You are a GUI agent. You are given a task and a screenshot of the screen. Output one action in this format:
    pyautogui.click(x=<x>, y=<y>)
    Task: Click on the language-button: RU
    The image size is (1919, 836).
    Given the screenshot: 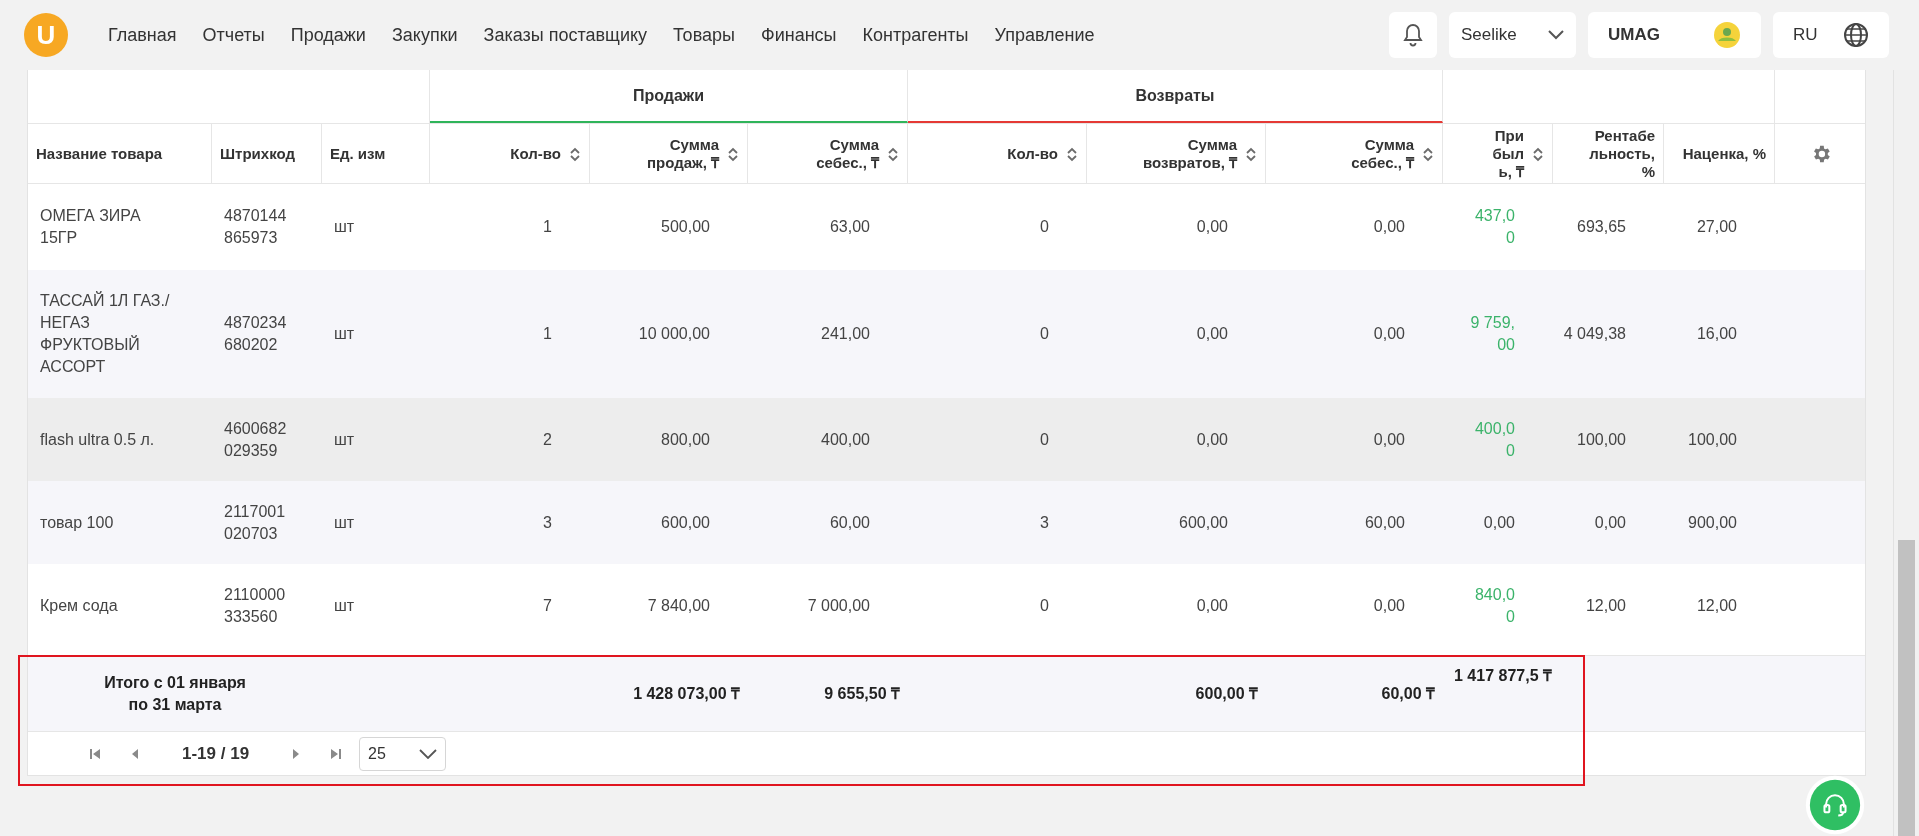 What is the action you would take?
    pyautogui.click(x=1831, y=35)
    